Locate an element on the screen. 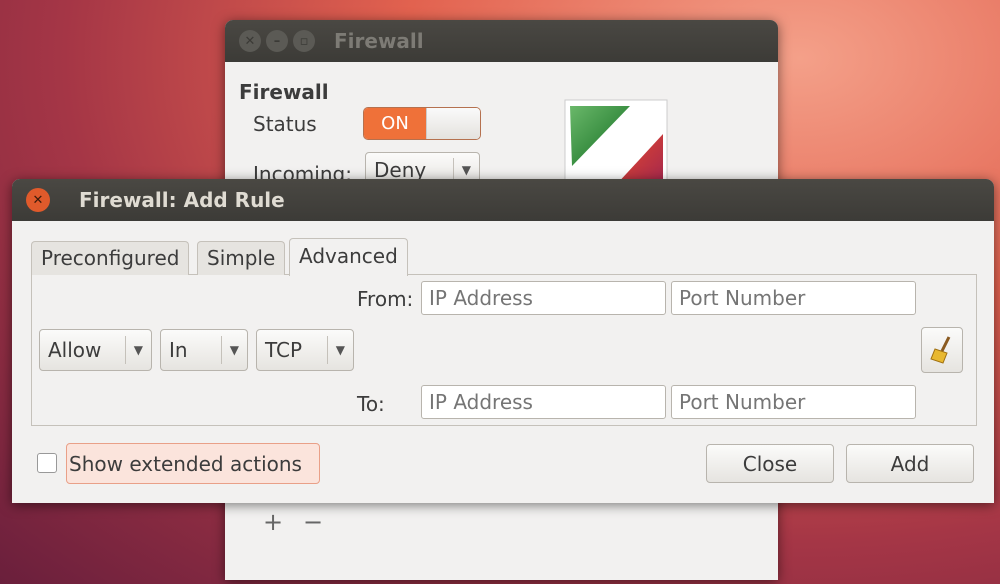  section-heading: Firewall is located at coordinates (284, 92).